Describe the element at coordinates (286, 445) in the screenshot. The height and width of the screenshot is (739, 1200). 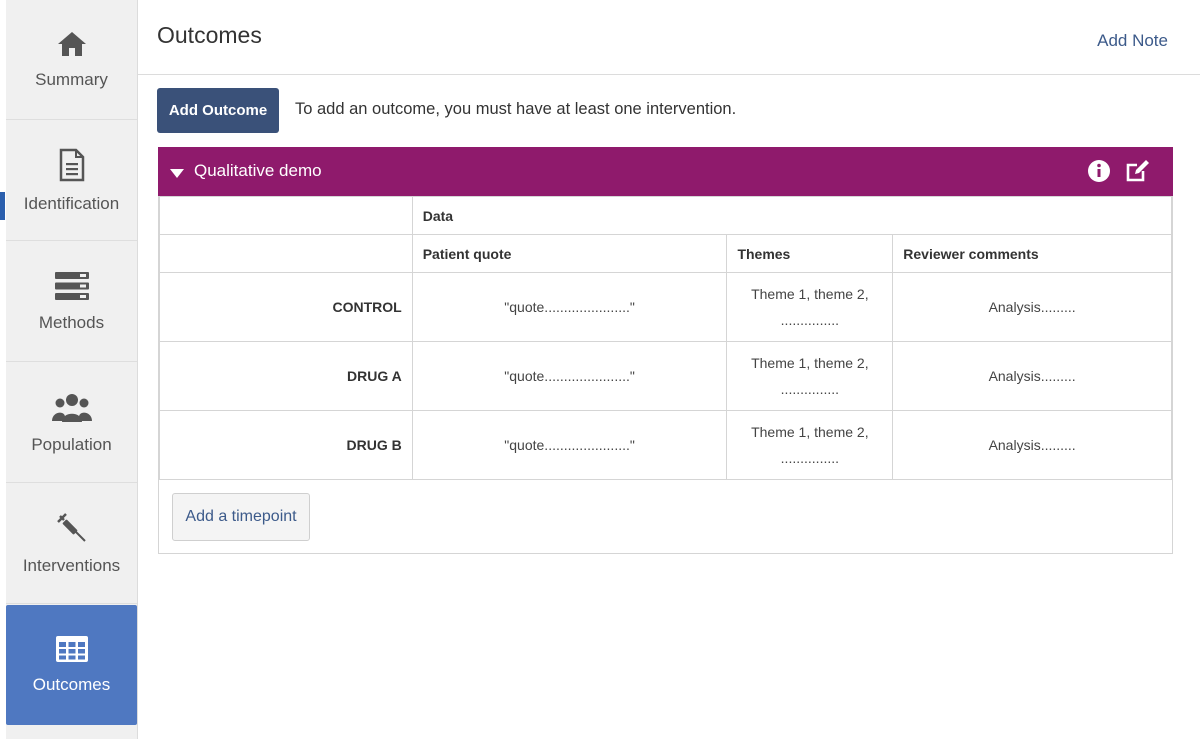
I see `row-label: DRUG B` at that location.